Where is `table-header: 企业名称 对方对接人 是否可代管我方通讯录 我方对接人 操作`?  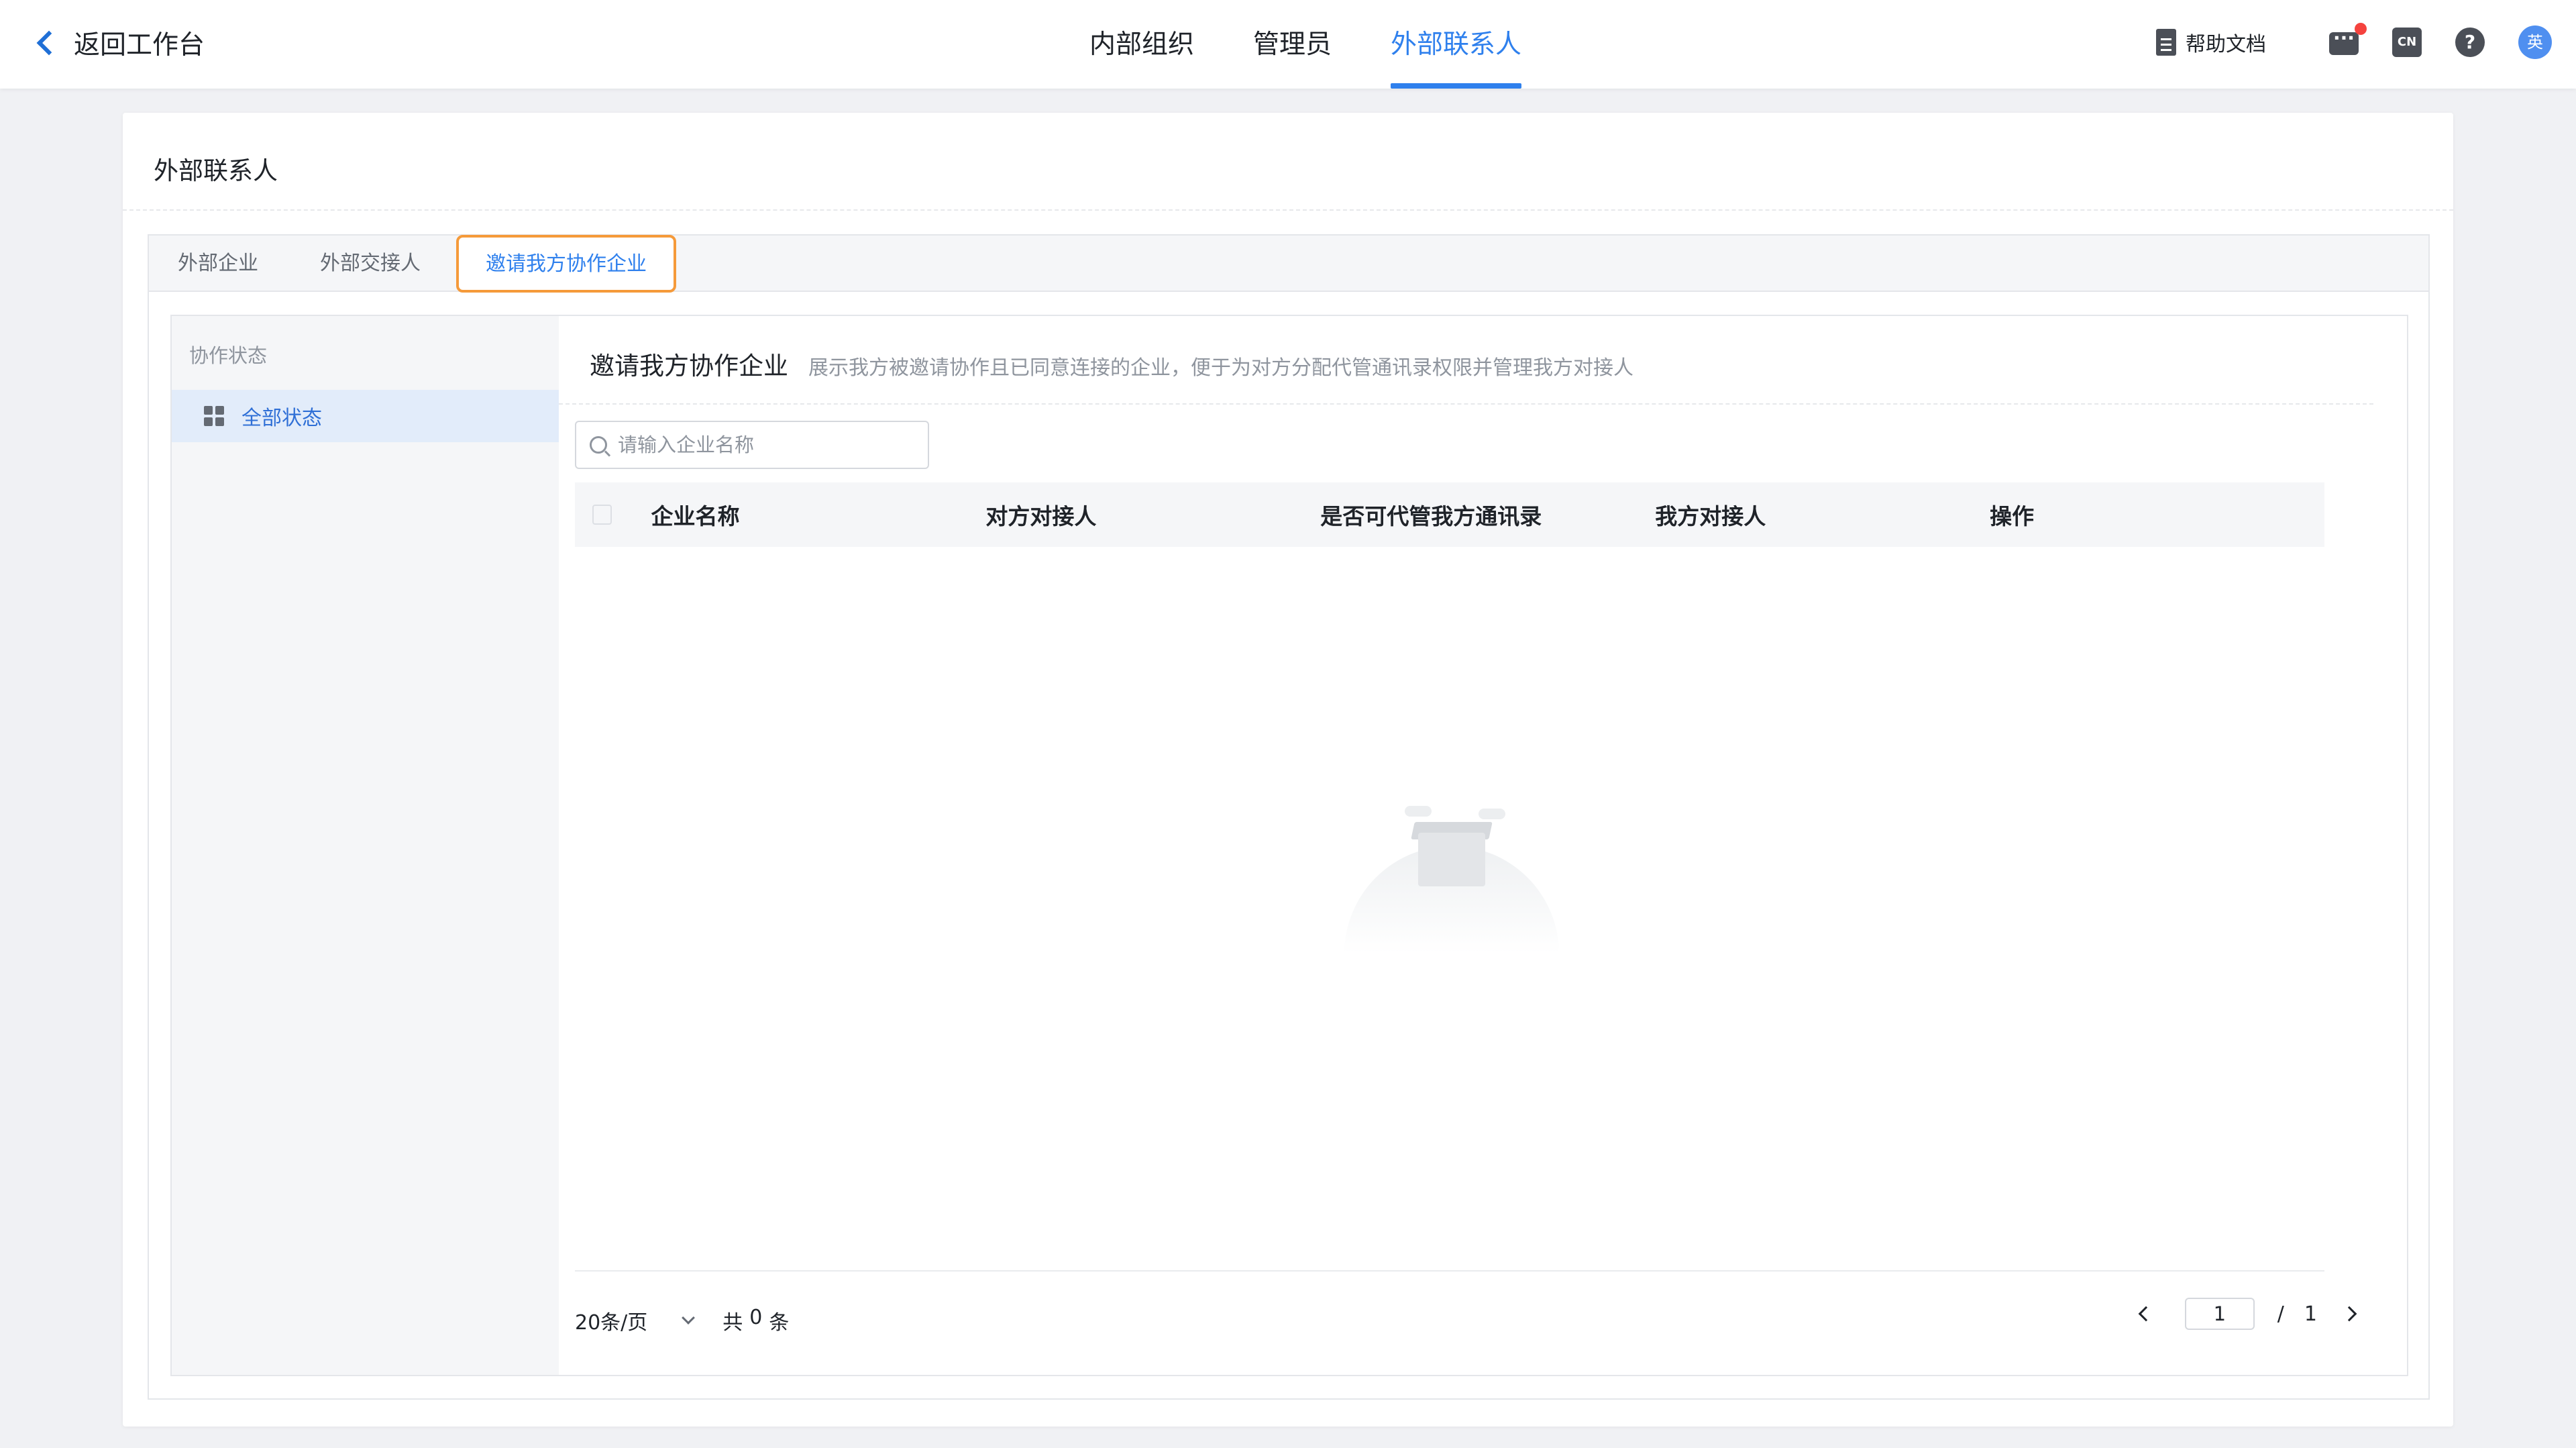 table-header: 企业名称 对方对接人 是否可代管我方通讯录 我方对接人 操作 is located at coordinates (1449, 514).